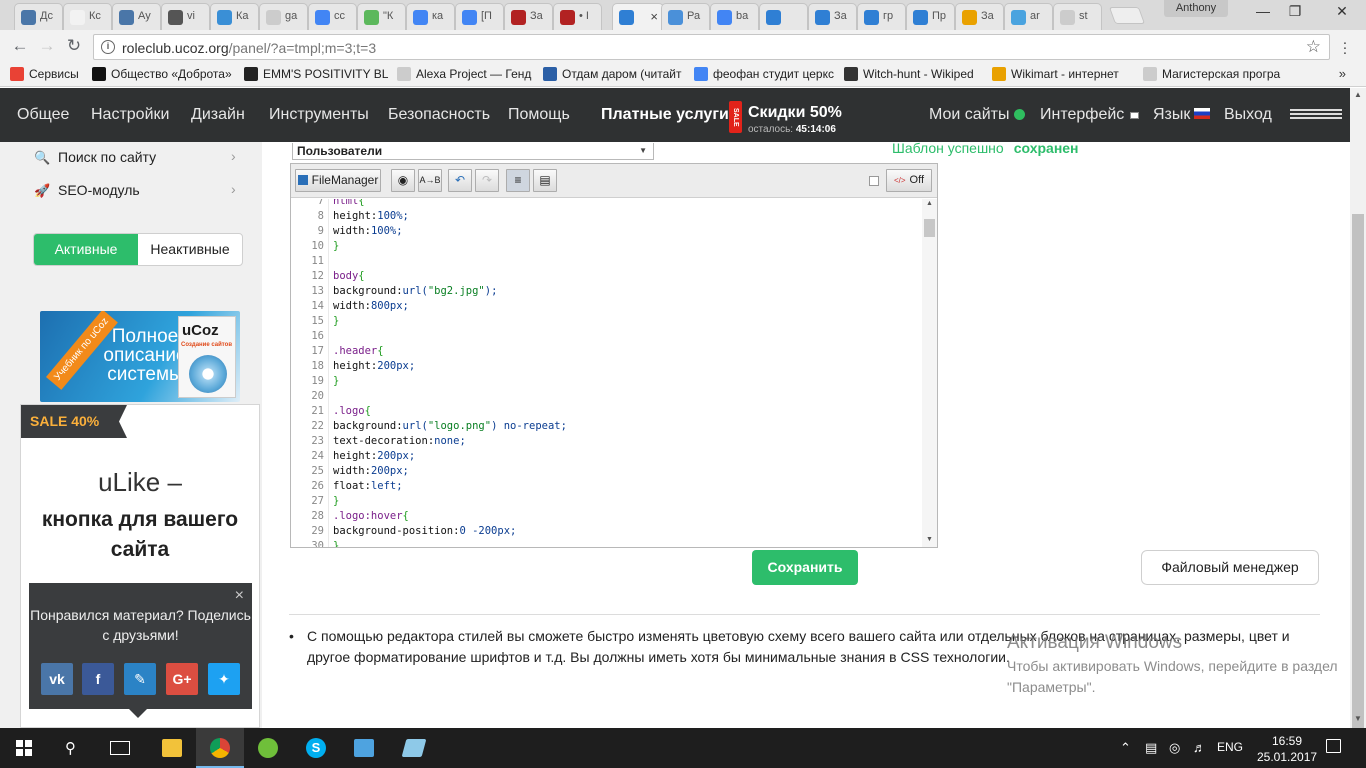  Describe the element at coordinates (1342, 73) in the screenshot. I see `more-bookmarks-icon: »` at that location.